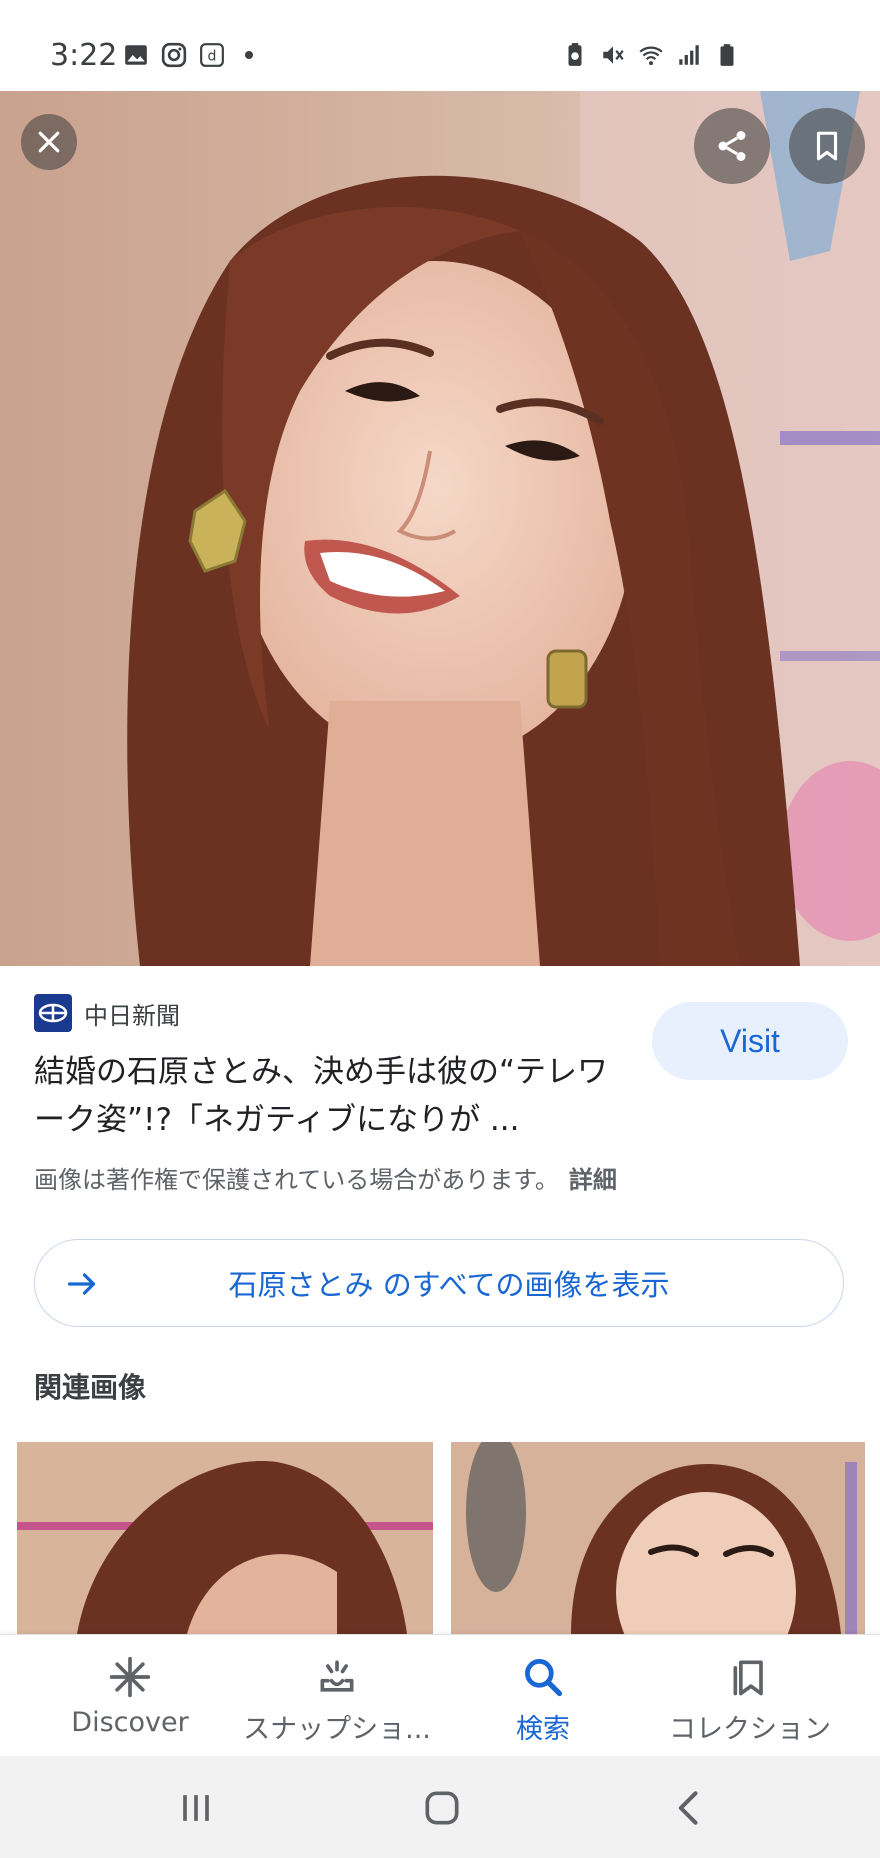 Image resolution: width=880 pixels, height=1858 pixels. Describe the element at coordinates (750, 1041) in the screenshot. I see `visit-button: Visit` at that location.